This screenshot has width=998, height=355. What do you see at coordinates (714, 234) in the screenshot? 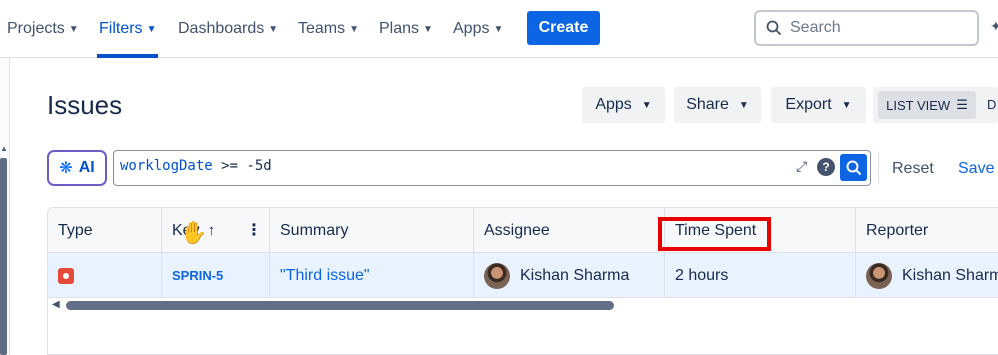
I see `highlight-annotation` at bounding box center [714, 234].